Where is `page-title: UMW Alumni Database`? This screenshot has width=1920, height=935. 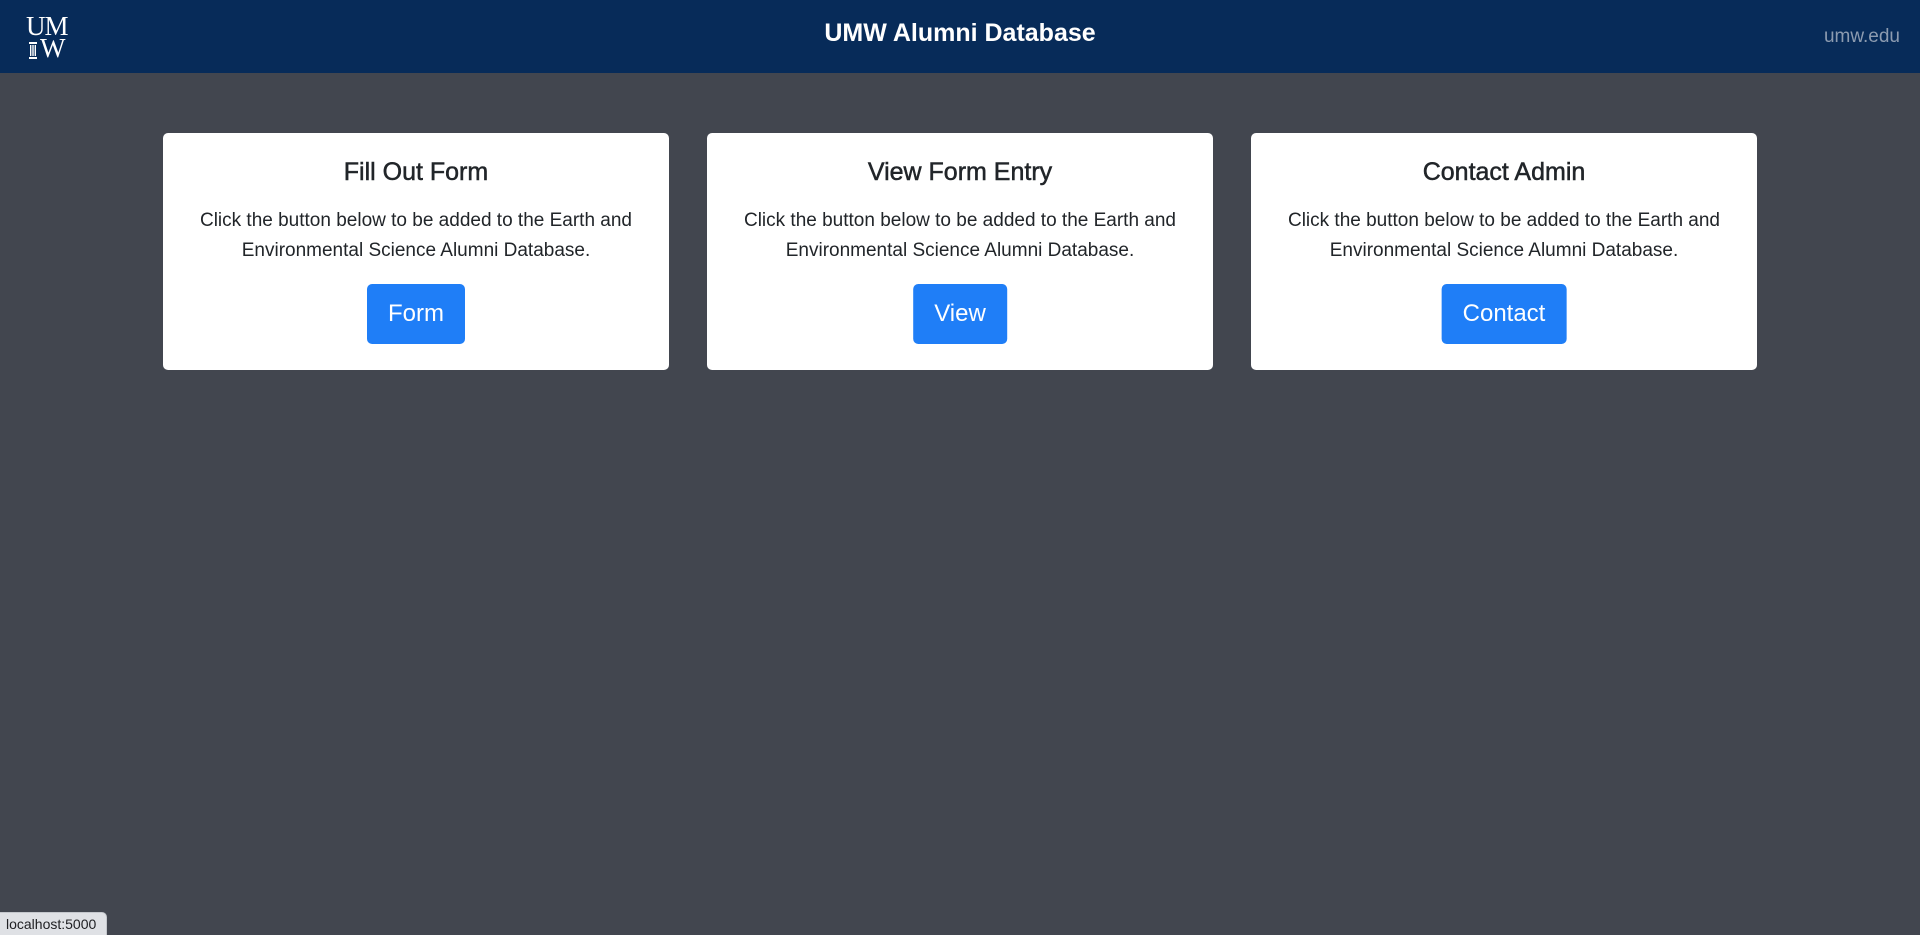 page-title: UMW Alumni Database is located at coordinates (960, 33).